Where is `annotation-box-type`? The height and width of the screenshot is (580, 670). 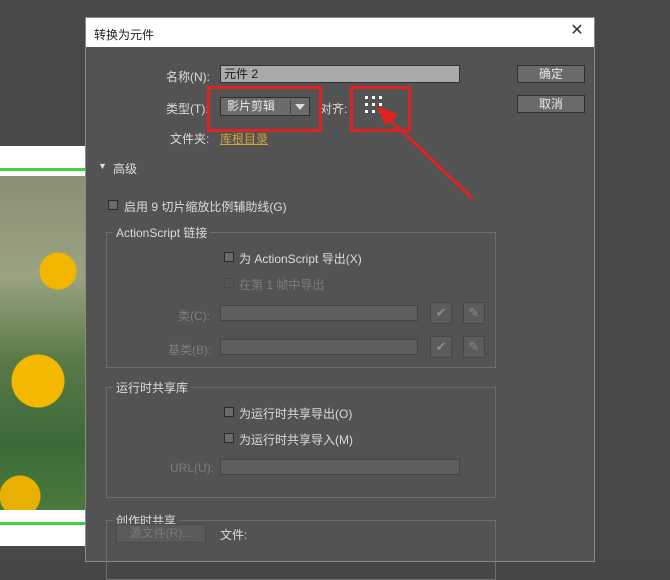 annotation-box-type is located at coordinates (264, 109).